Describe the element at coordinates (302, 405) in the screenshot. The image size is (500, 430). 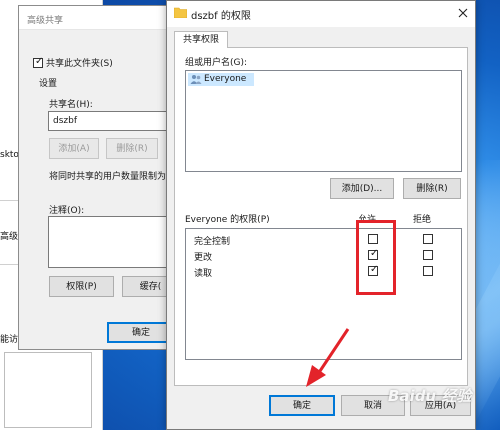
I see `permissions-ok-button: 确定` at that location.